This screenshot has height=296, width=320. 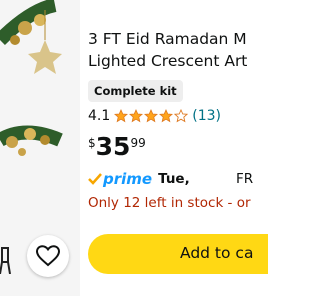 What do you see at coordinates (174, 179) in the screenshot?
I see `delivery-date: Tue,` at bounding box center [174, 179].